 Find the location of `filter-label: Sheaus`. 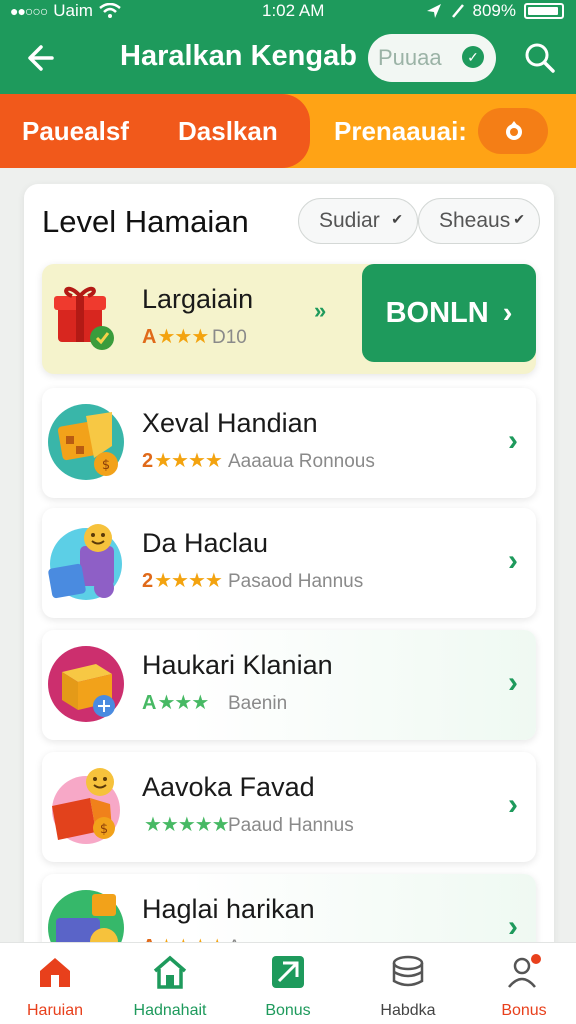

filter-label: Sheaus is located at coordinates (475, 220).